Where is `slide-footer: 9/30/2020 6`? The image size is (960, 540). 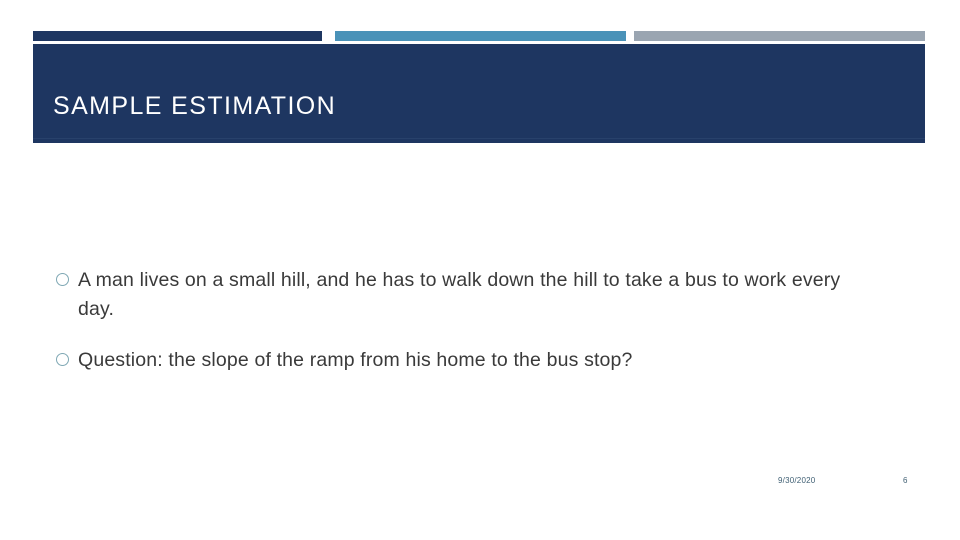 slide-footer: 9/30/2020 6 is located at coordinates (480, 484).